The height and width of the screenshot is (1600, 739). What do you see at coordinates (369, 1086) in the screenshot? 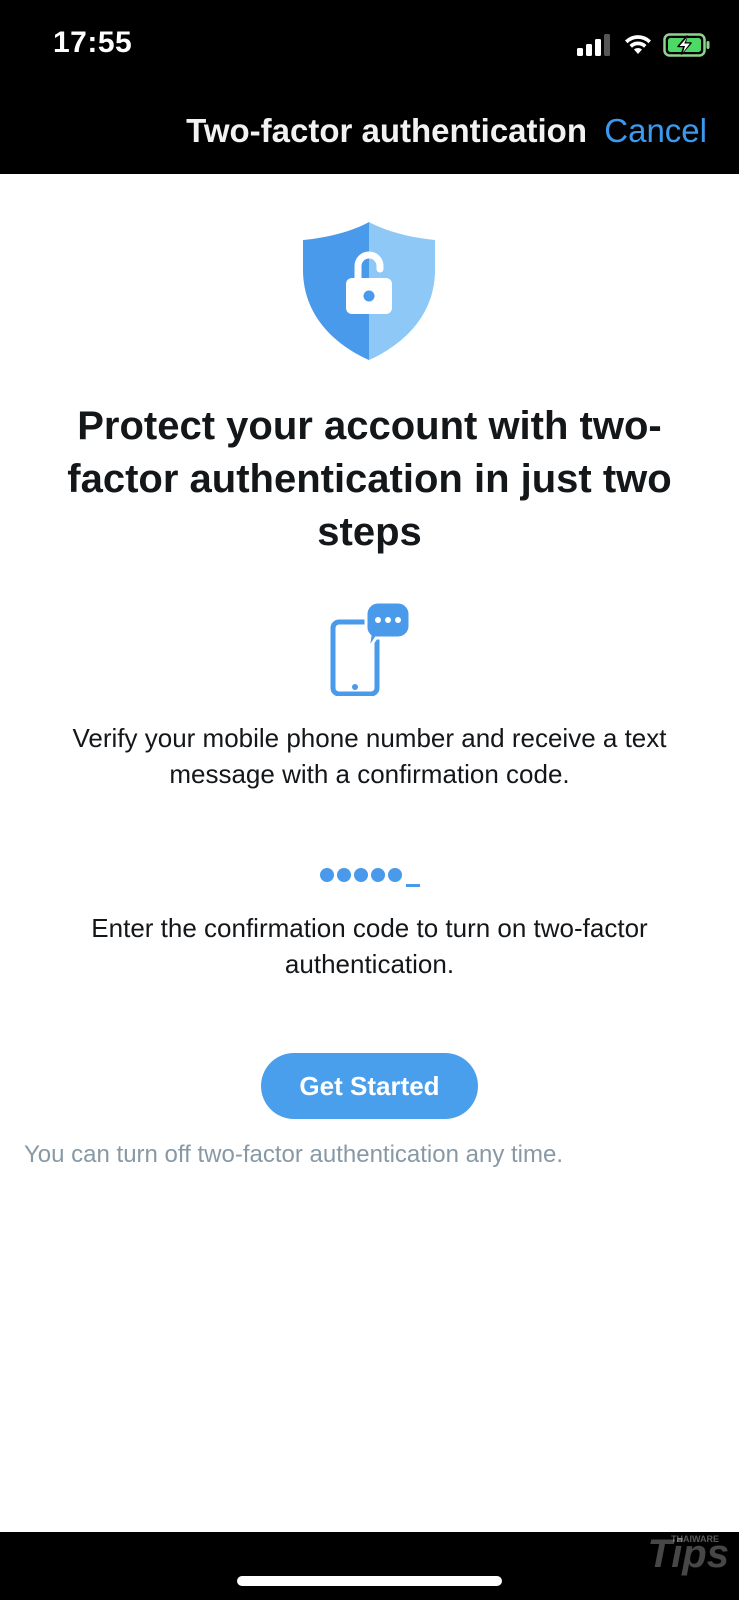
I see `get-started-button: Get Started` at bounding box center [369, 1086].